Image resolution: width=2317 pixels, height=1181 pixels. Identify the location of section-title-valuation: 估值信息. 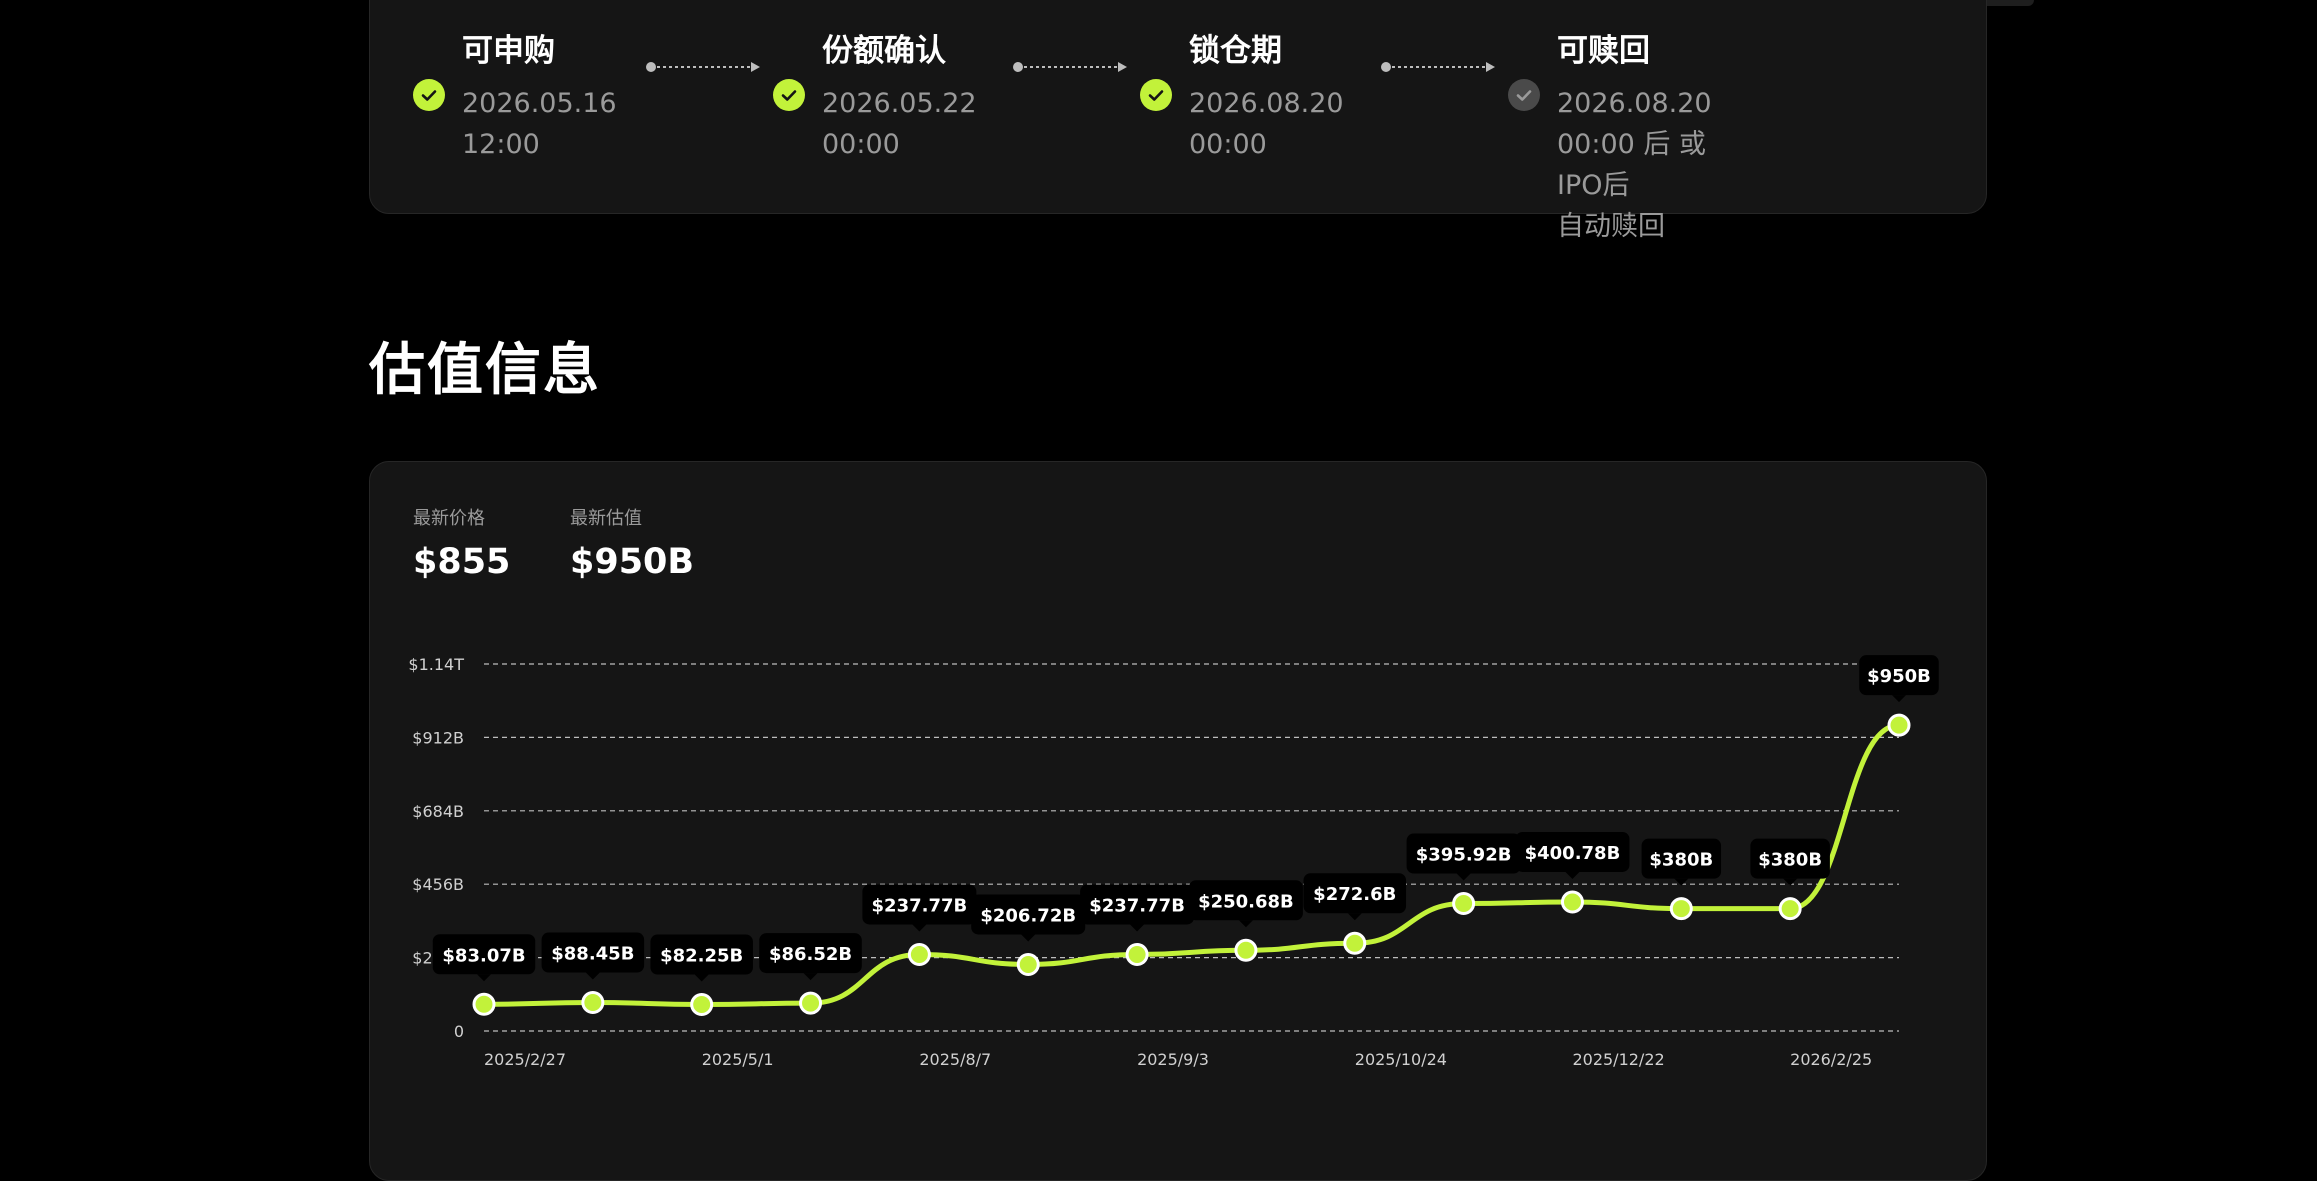
(485, 370).